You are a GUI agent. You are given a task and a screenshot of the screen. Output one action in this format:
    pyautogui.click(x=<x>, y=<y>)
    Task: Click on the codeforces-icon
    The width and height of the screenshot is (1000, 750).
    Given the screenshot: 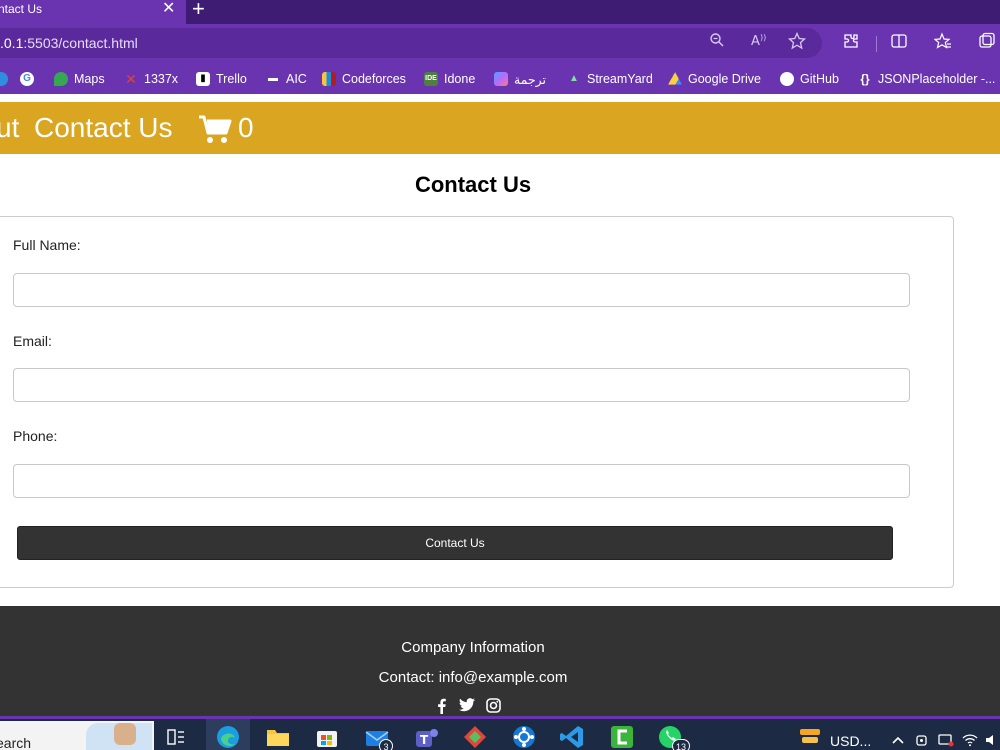 What is the action you would take?
    pyautogui.click(x=329, y=79)
    